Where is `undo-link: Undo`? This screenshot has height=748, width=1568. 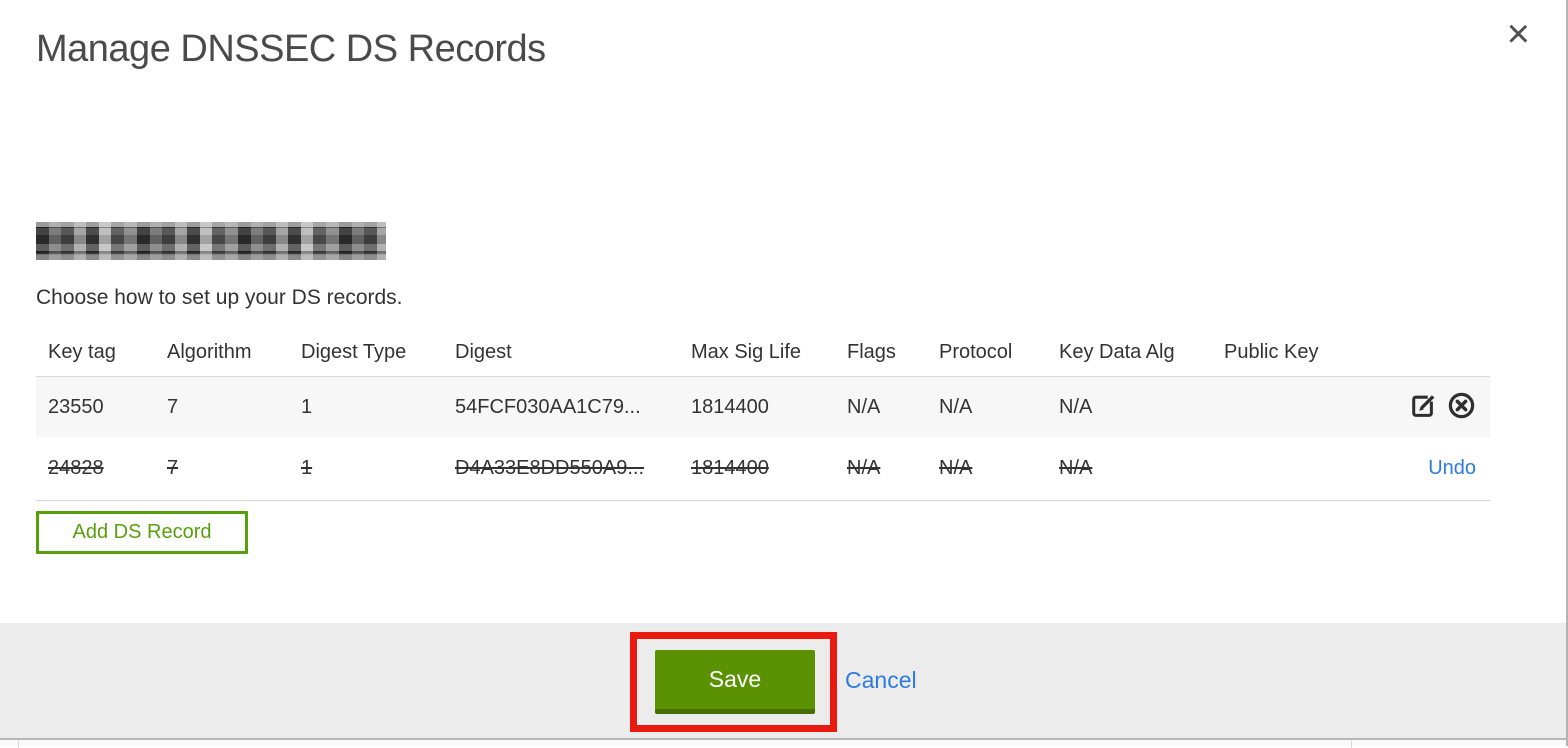
undo-link: Undo is located at coordinates (1452, 468).